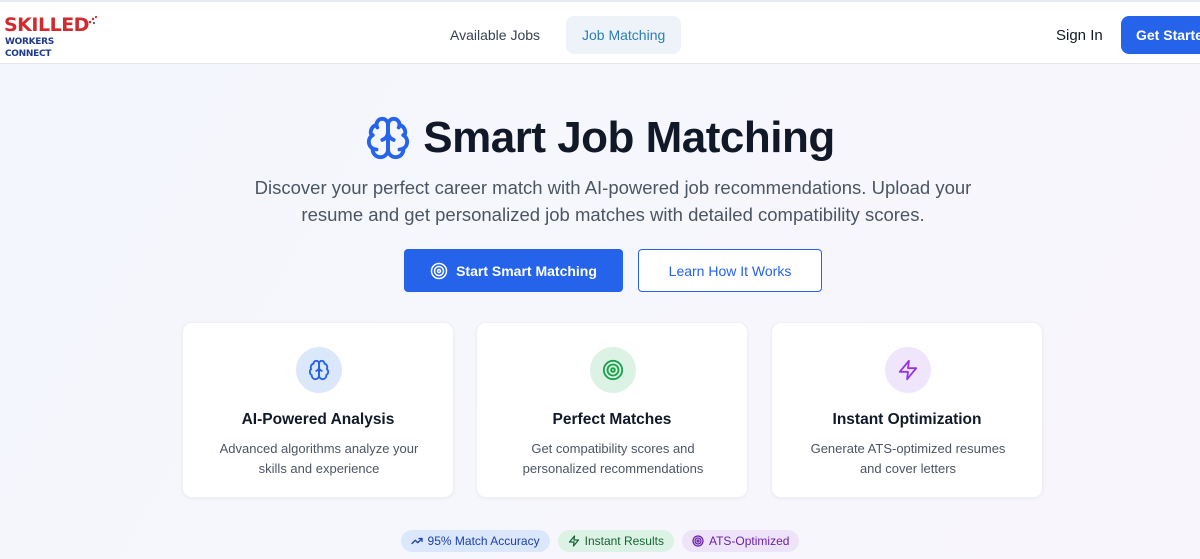 The width and height of the screenshot is (1200, 559). I want to click on nav-job-matching: Job Matching, so click(624, 35).